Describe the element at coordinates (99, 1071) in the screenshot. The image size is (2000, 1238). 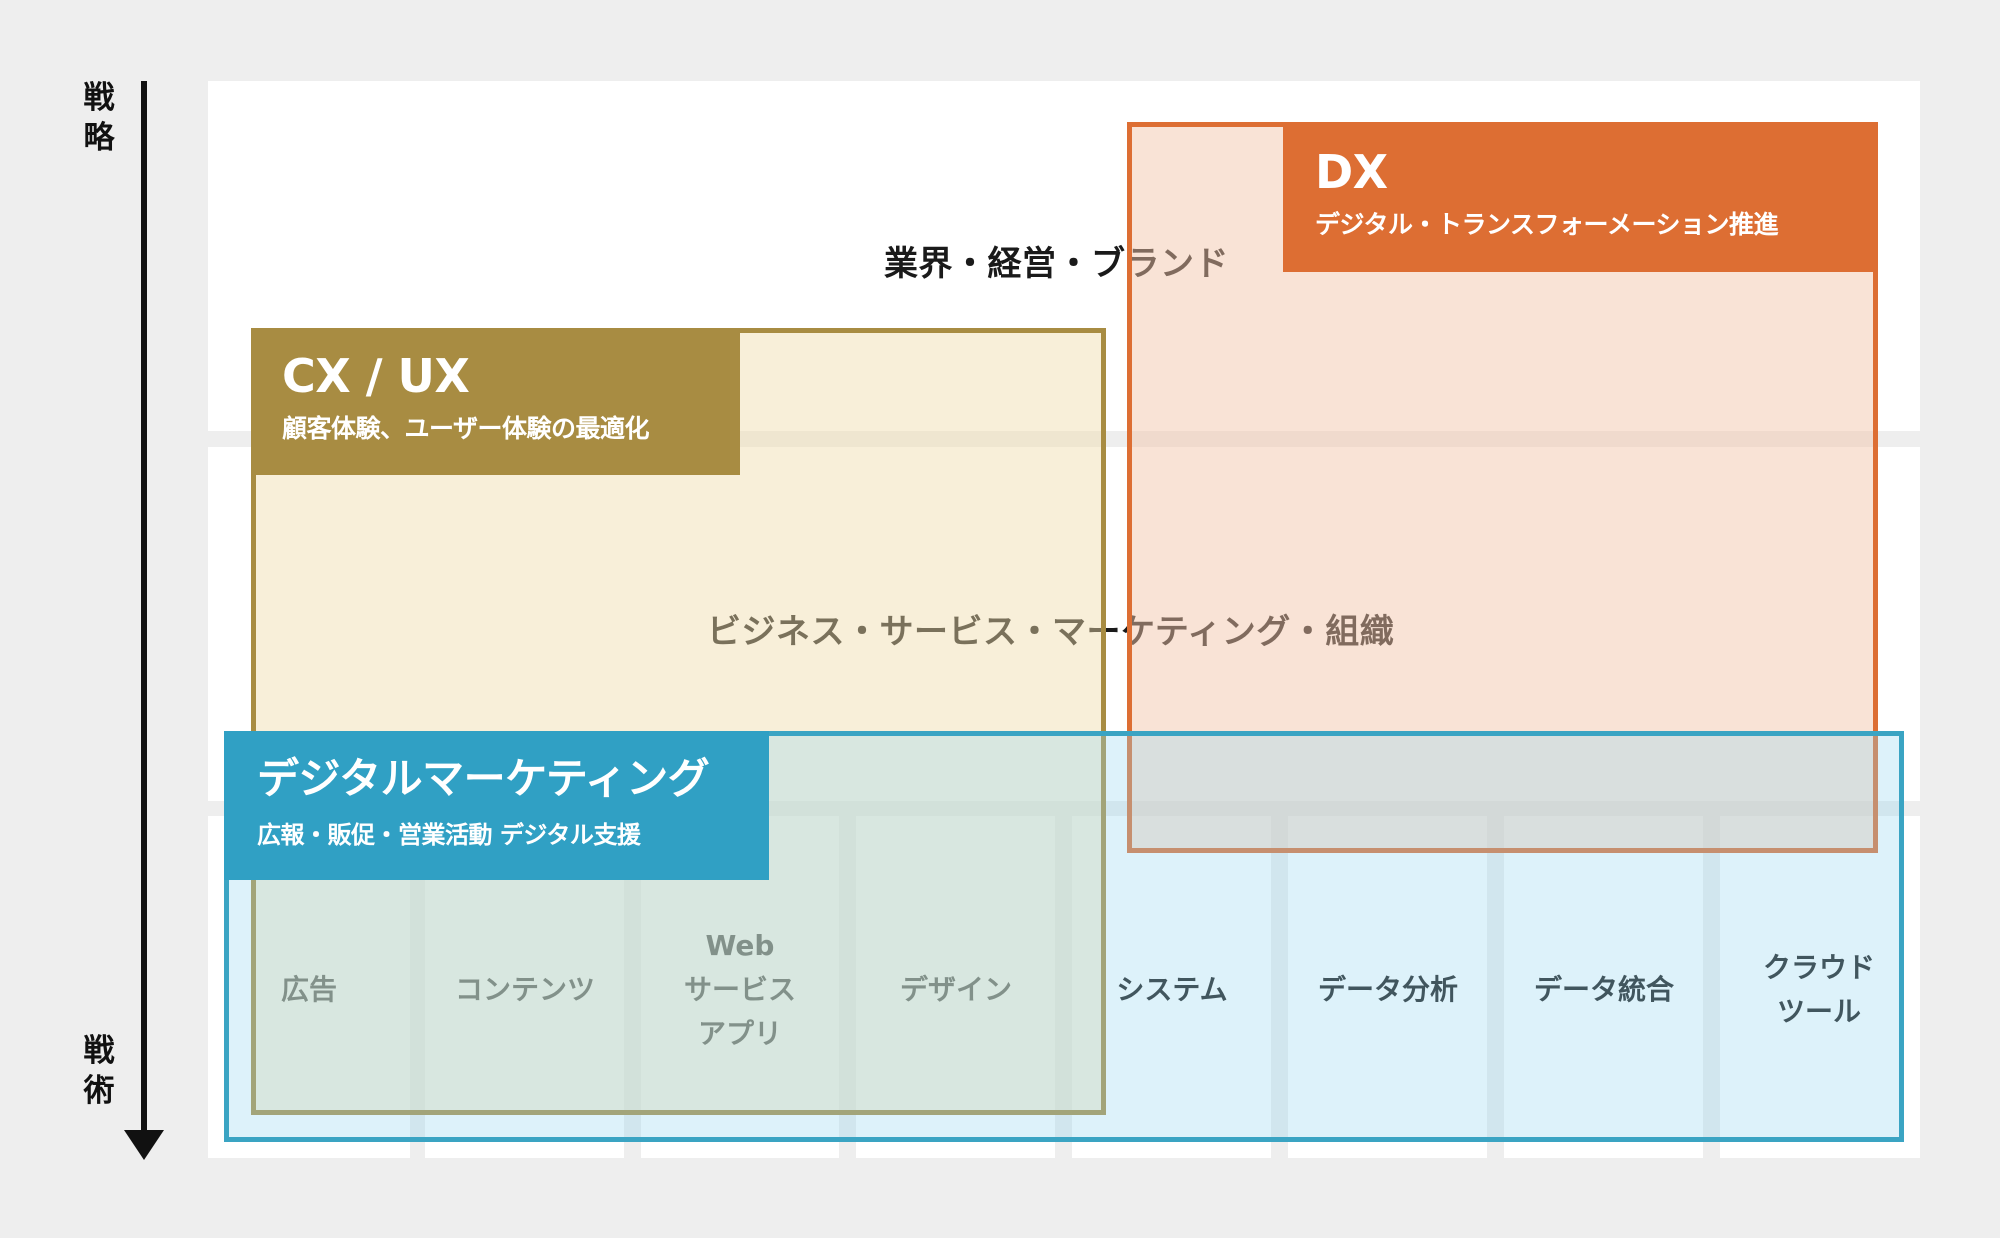
I see `axis-bottom-label: 戦 術` at that location.